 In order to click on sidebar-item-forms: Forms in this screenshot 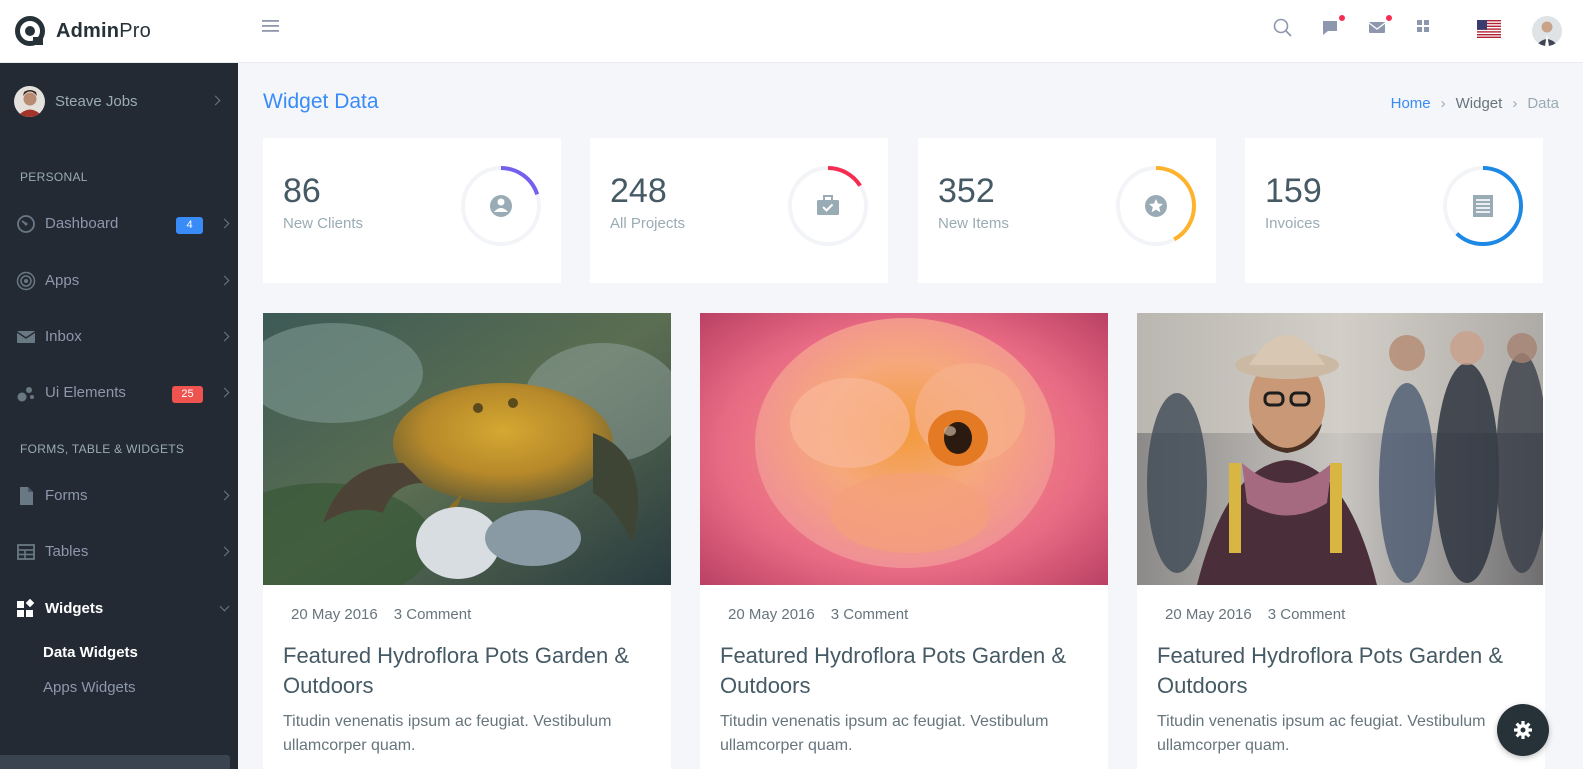, I will do `click(119, 496)`.